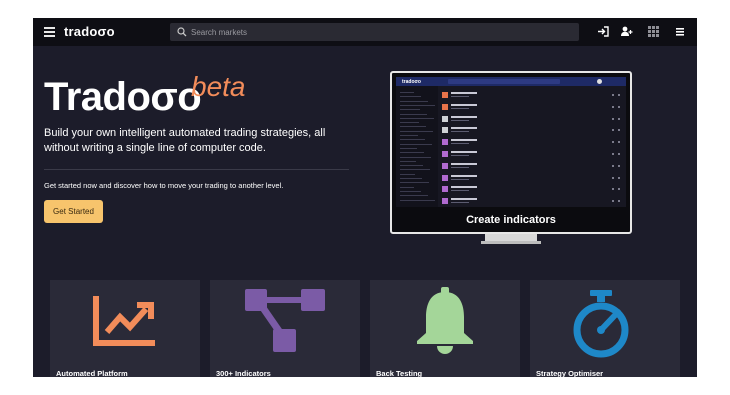  I want to click on feature-card-back-testing: Back Testing, so click(445, 328).